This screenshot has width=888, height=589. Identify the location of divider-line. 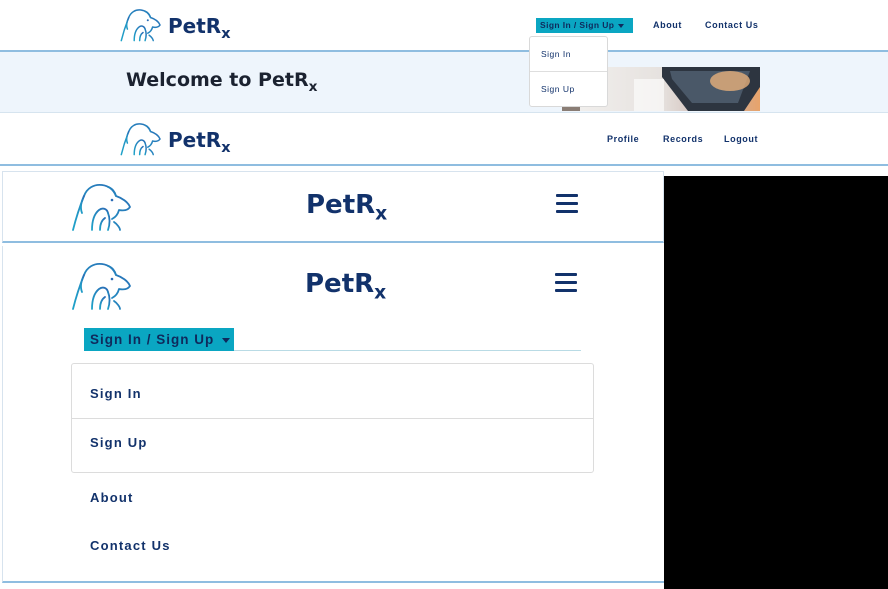
(407, 350).